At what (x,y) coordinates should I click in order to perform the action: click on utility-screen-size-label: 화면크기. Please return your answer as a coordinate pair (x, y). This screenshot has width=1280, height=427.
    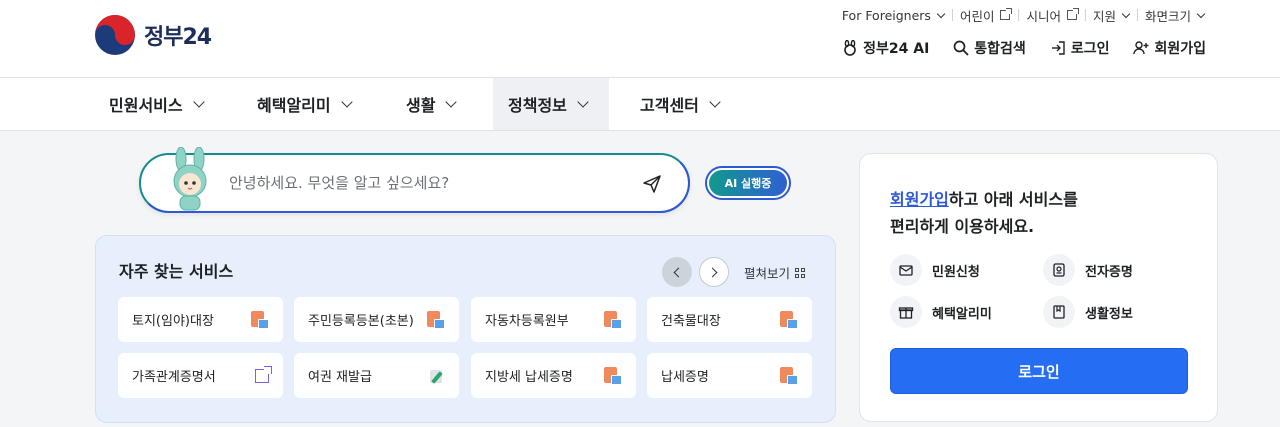
    Looking at the image, I should click on (1167, 16).